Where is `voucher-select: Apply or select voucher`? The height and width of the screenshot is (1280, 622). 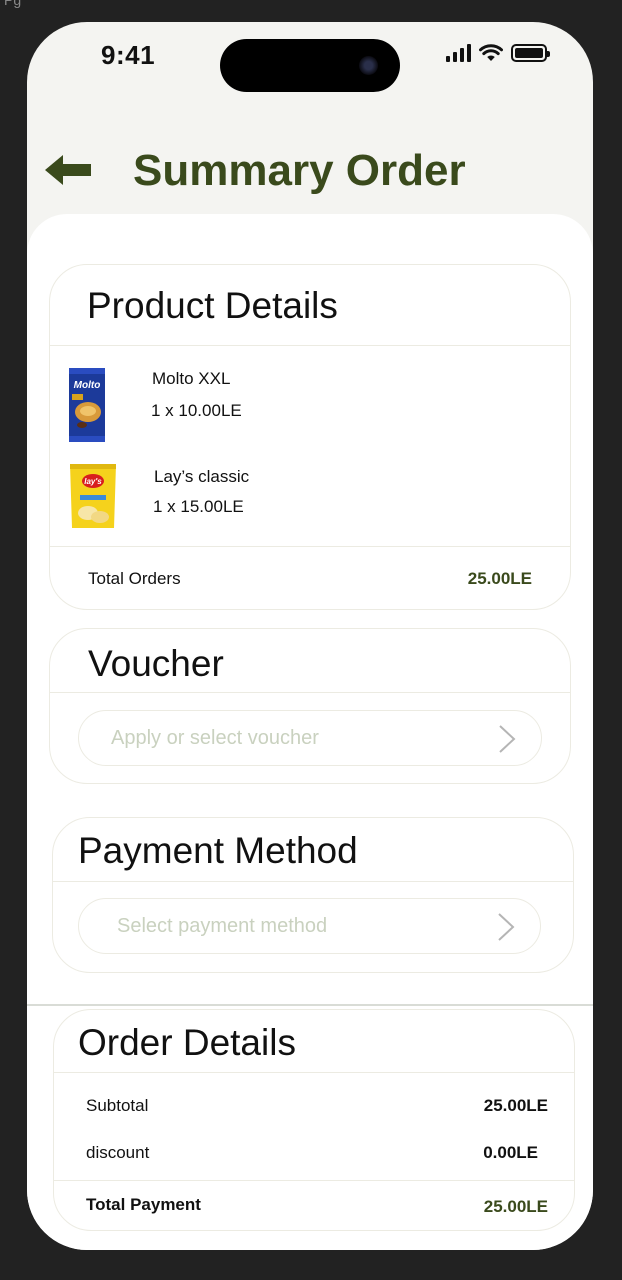 voucher-select: Apply or select voucher is located at coordinates (310, 738).